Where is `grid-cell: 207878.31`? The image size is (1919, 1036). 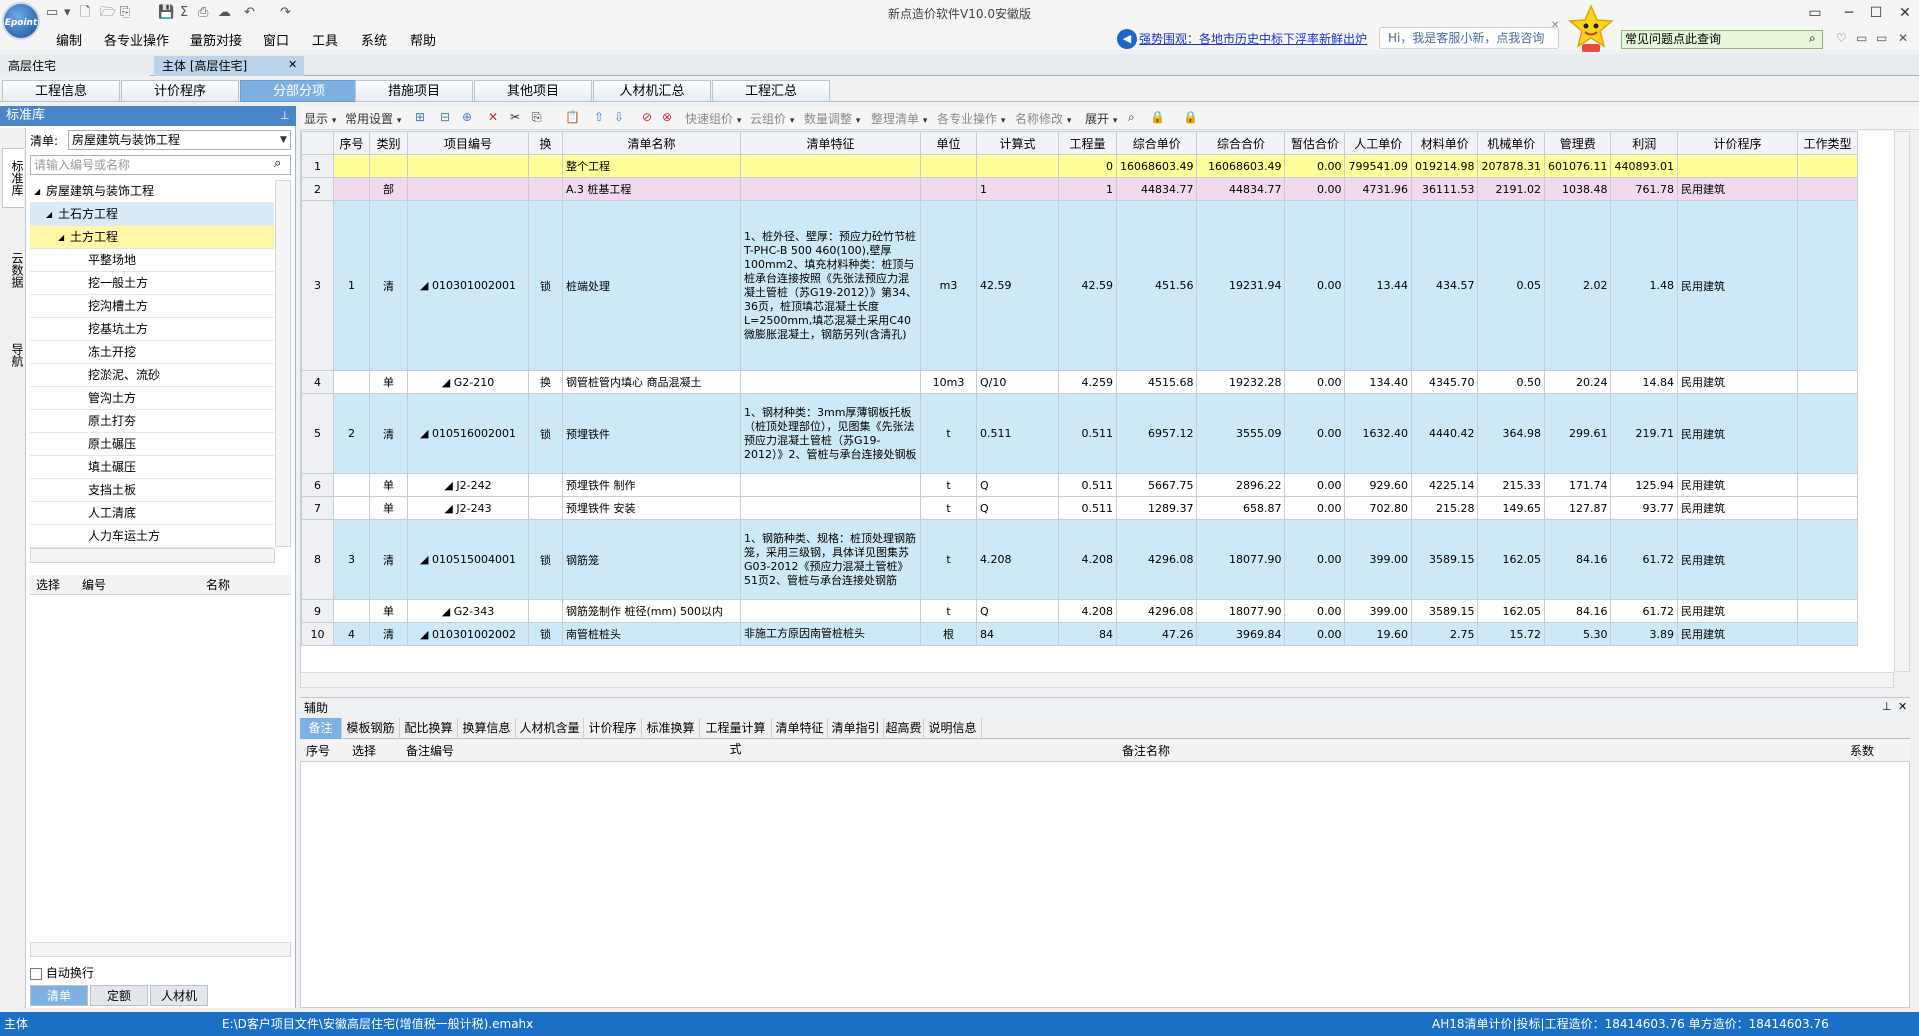 grid-cell: 207878.31 is located at coordinates (1511, 166).